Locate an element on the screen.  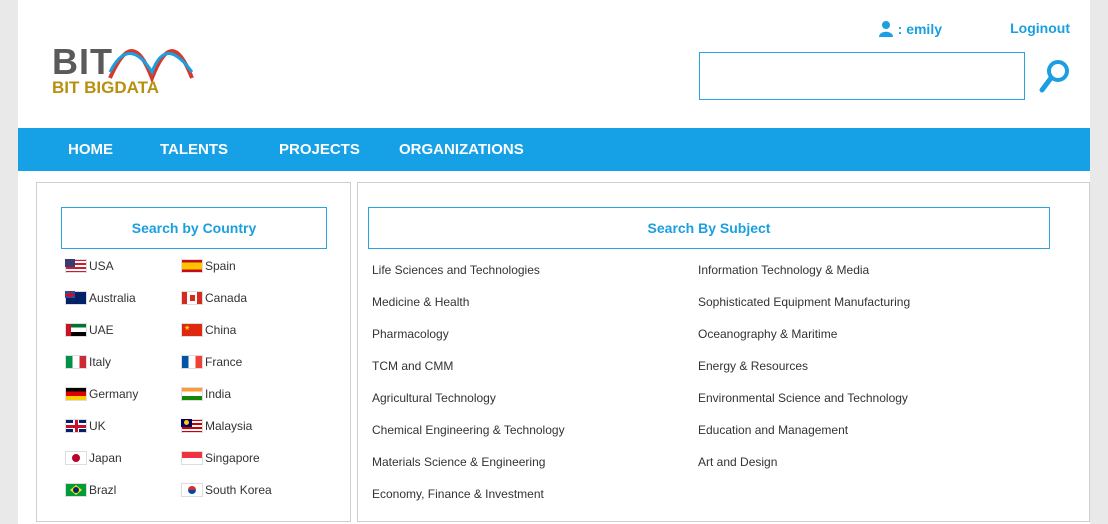
japan-flag-icon is located at coordinates (76, 458).